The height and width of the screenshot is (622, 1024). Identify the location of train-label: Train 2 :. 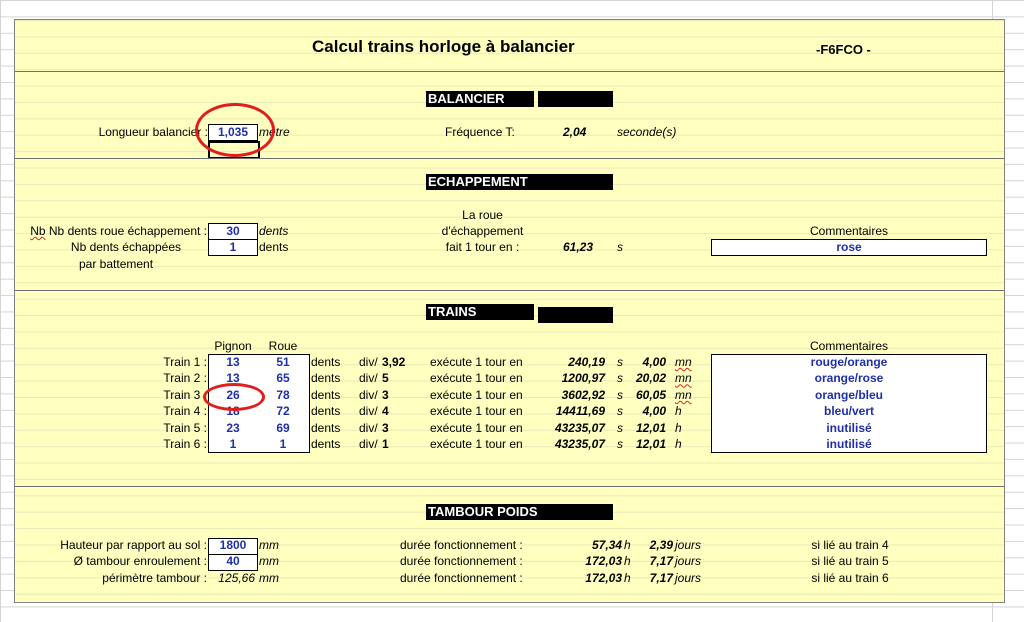
(185, 378).